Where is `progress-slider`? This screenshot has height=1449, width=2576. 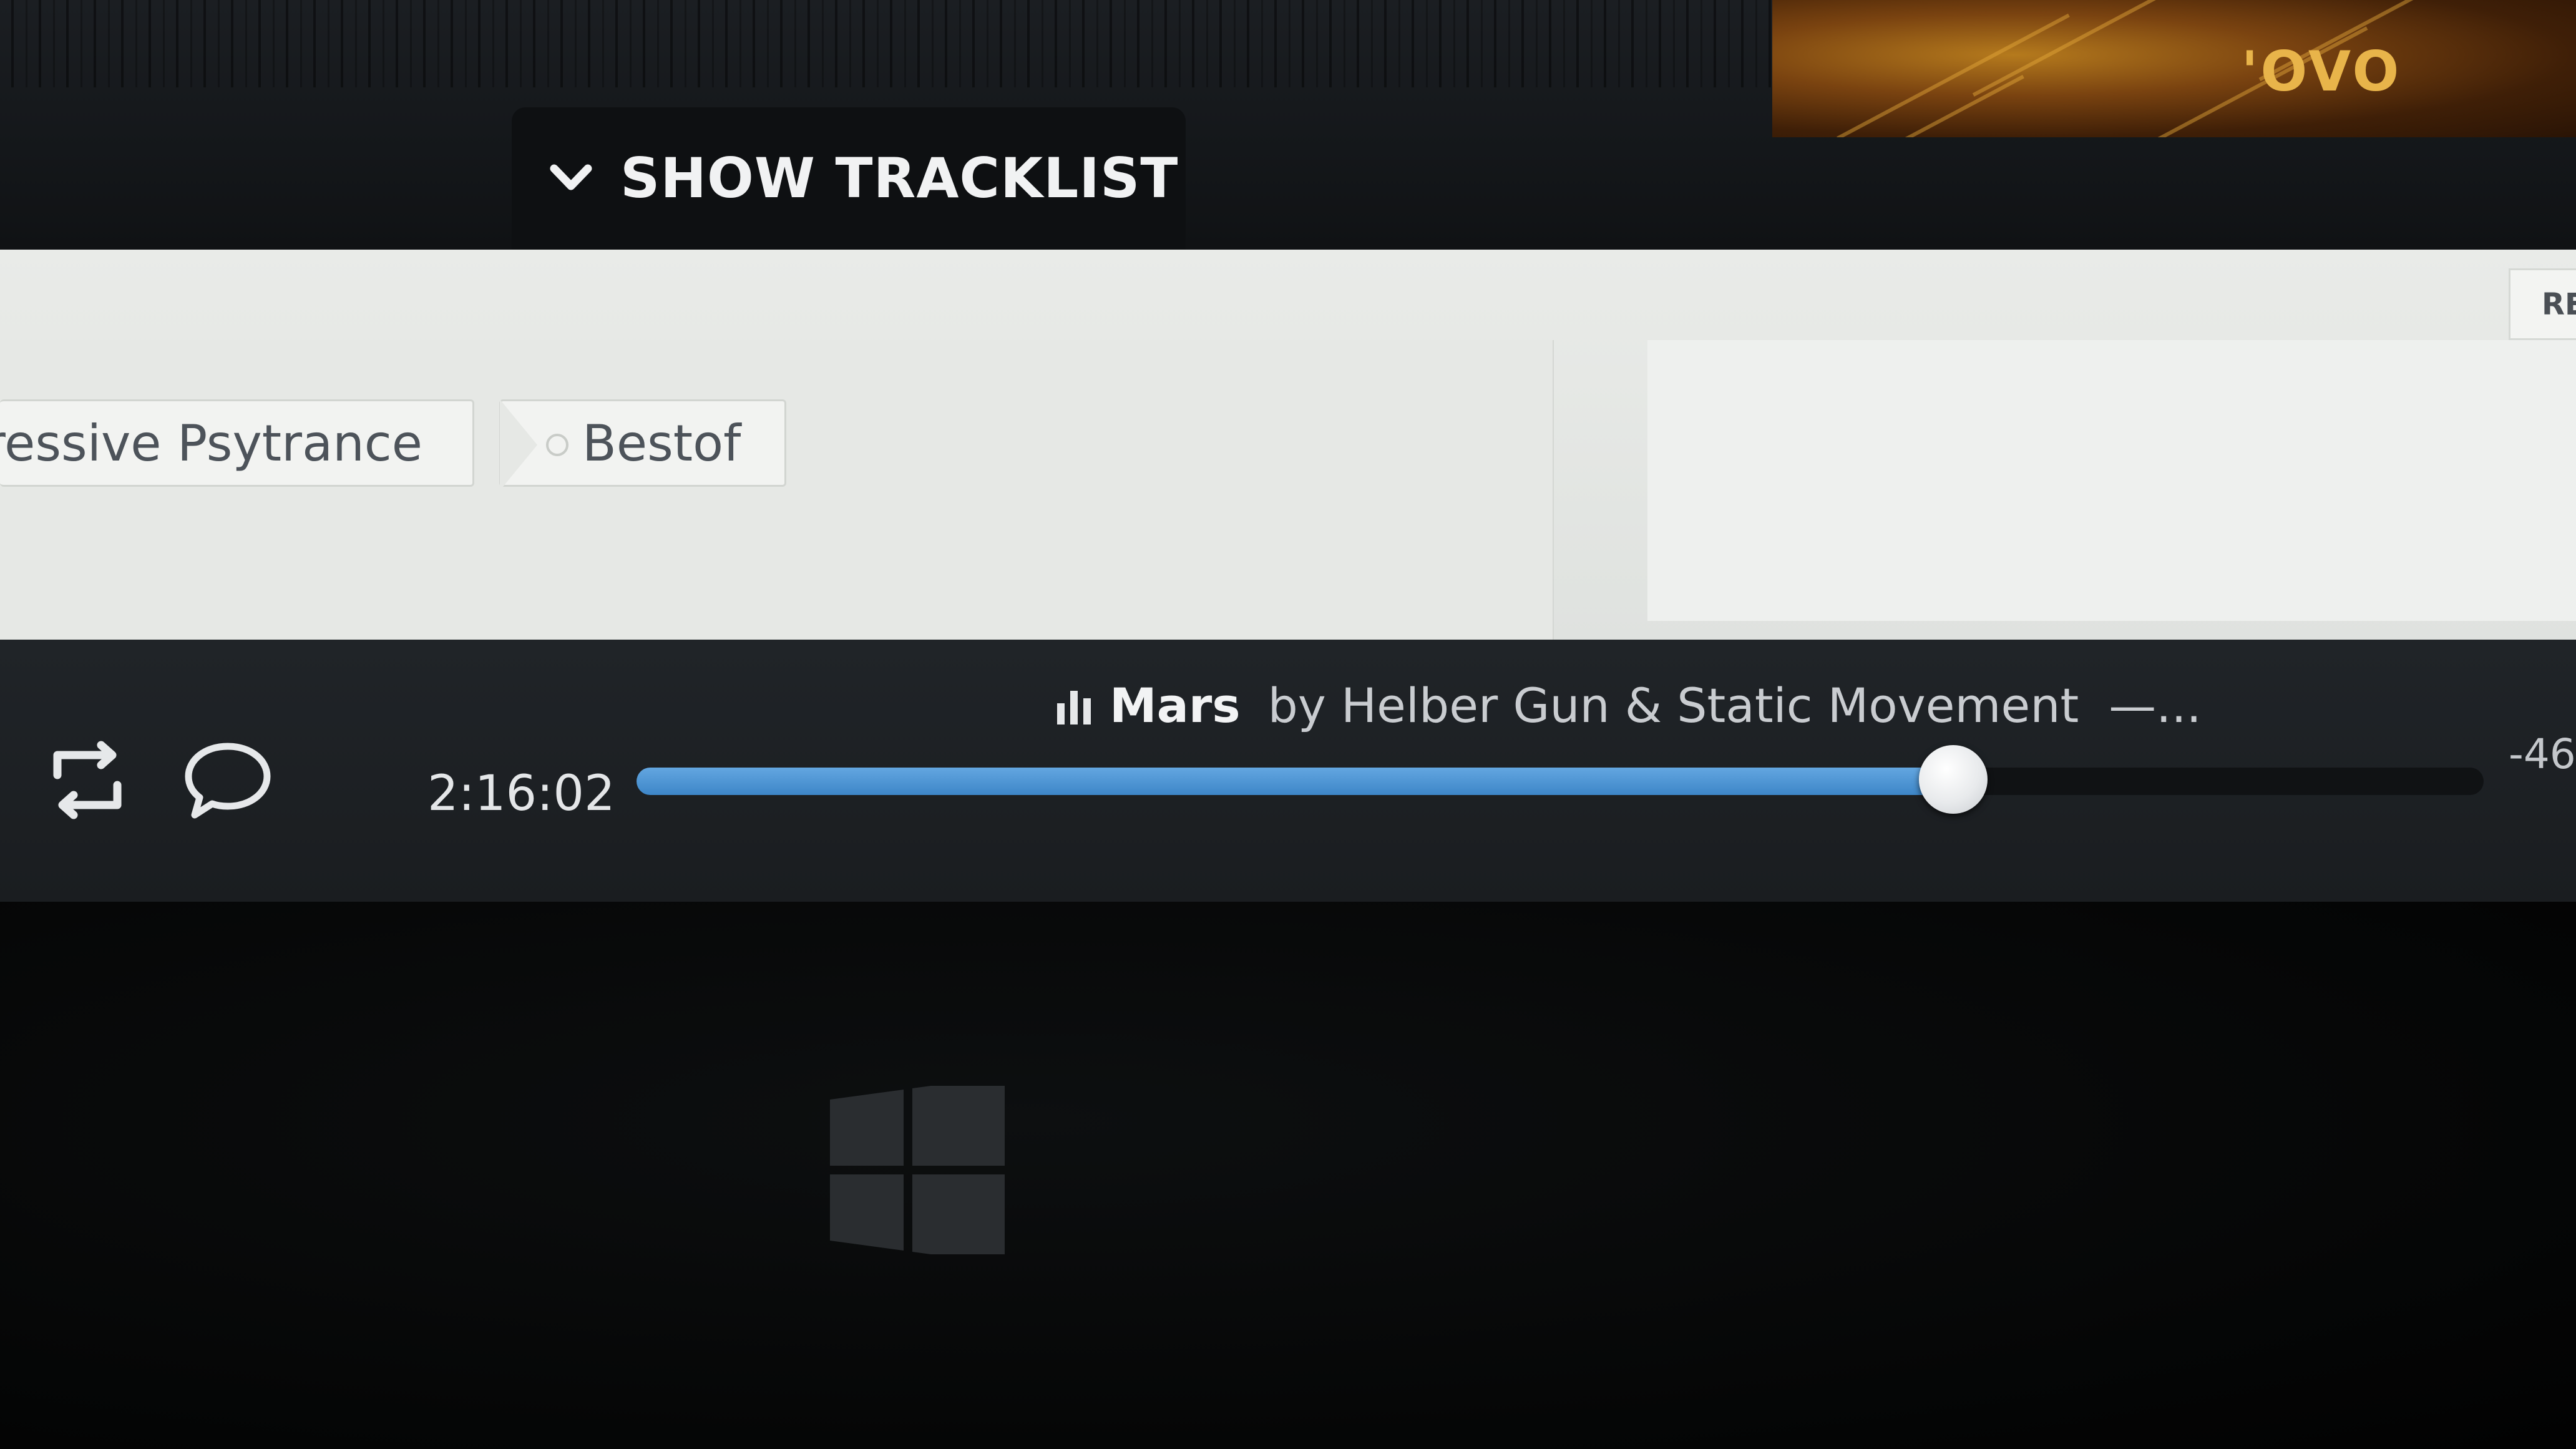 progress-slider is located at coordinates (1560, 779).